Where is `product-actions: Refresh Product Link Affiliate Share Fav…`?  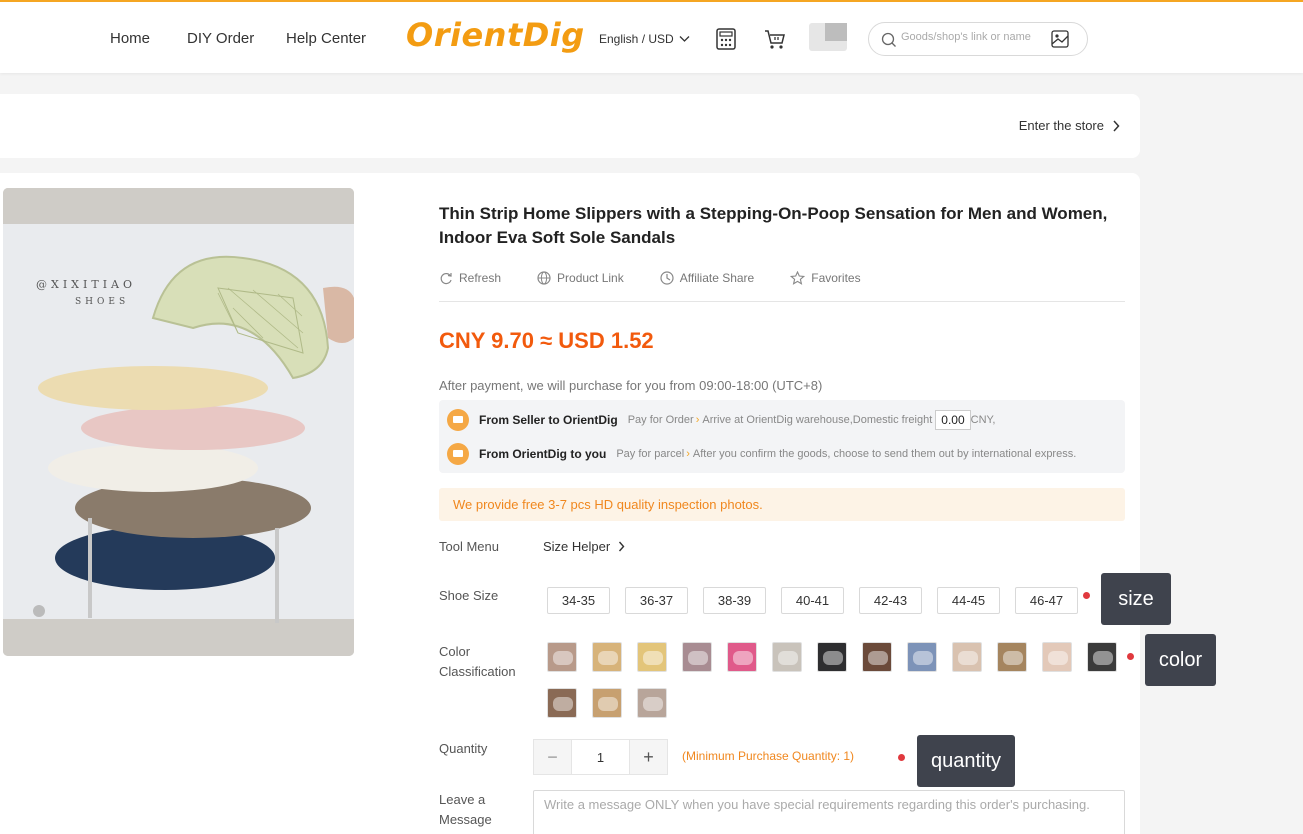 product-actions: Refresh Product Link Affiliate Share Fav… is located at coordinates (650, 278).